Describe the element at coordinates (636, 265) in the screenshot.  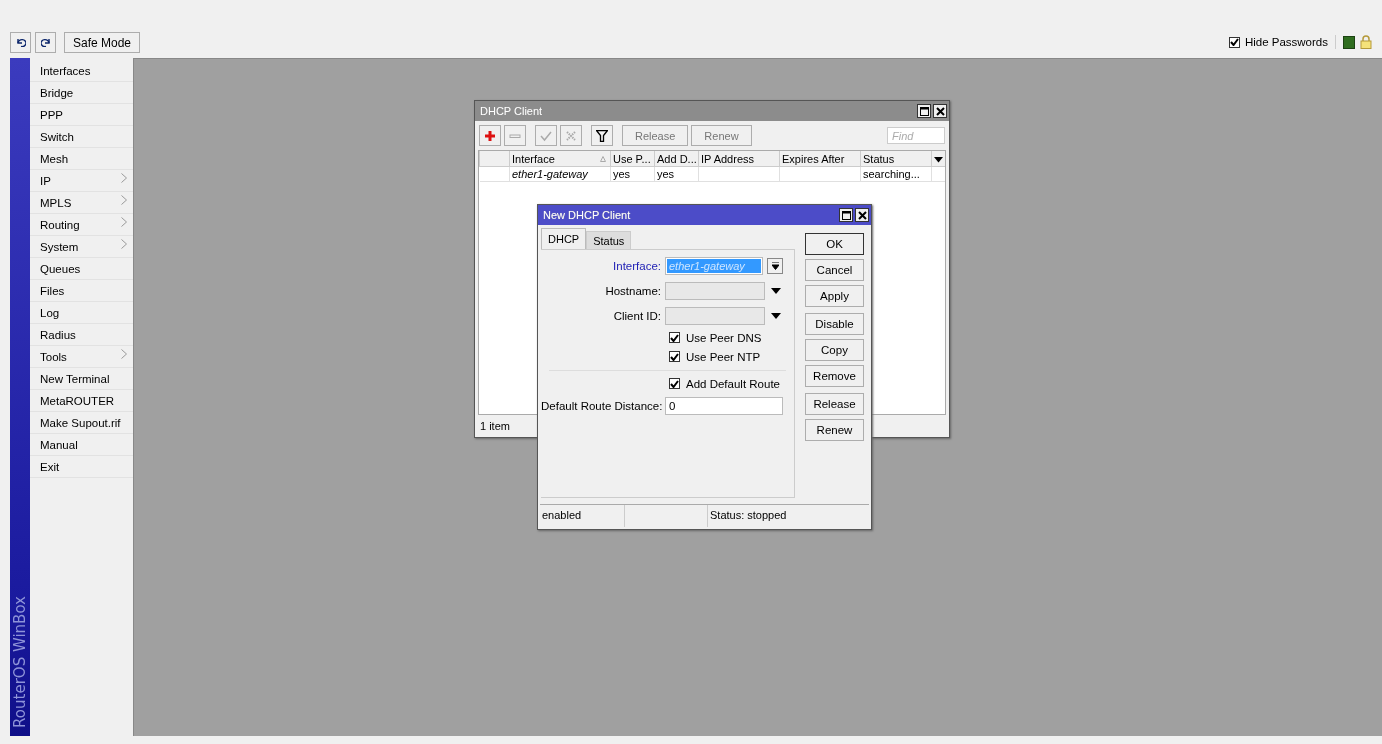
I see `field-label: Interface:` at that location.